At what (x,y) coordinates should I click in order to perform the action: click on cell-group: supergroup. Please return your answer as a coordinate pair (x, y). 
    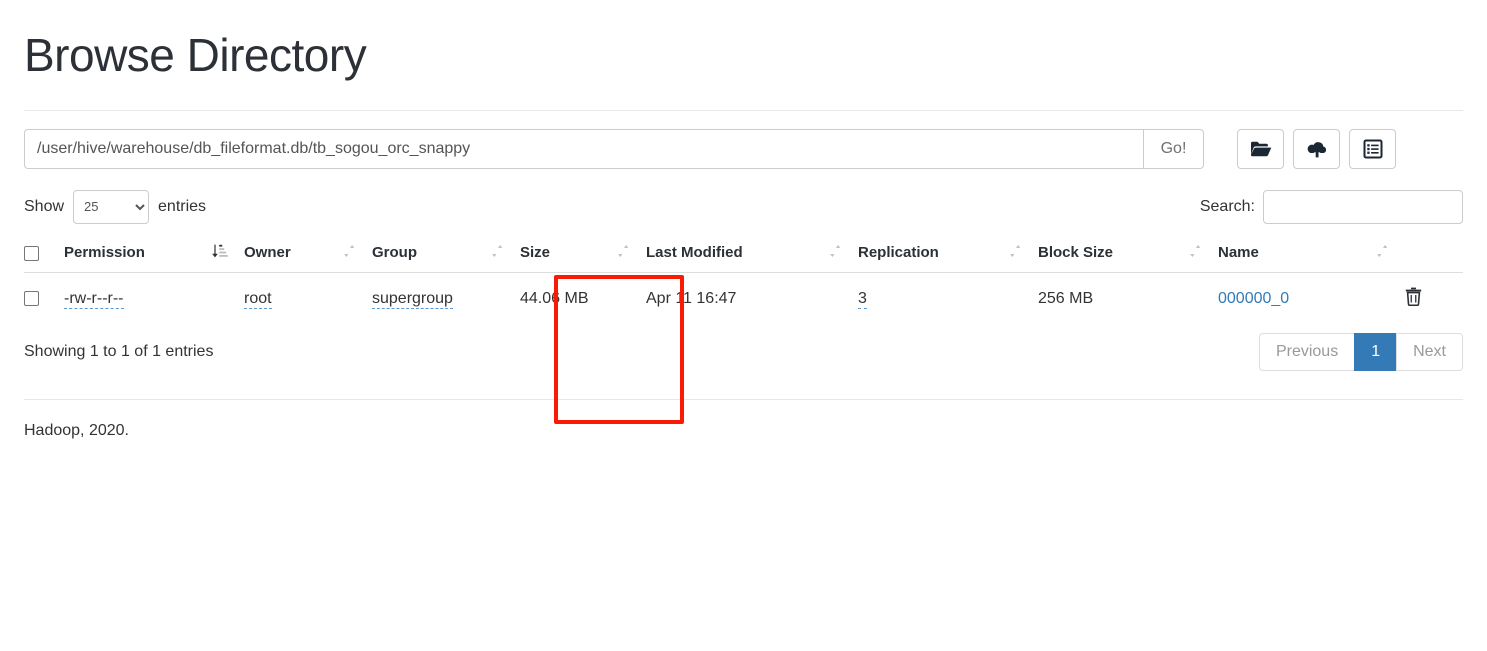
    Looking at the image, I should click on (446, 298).